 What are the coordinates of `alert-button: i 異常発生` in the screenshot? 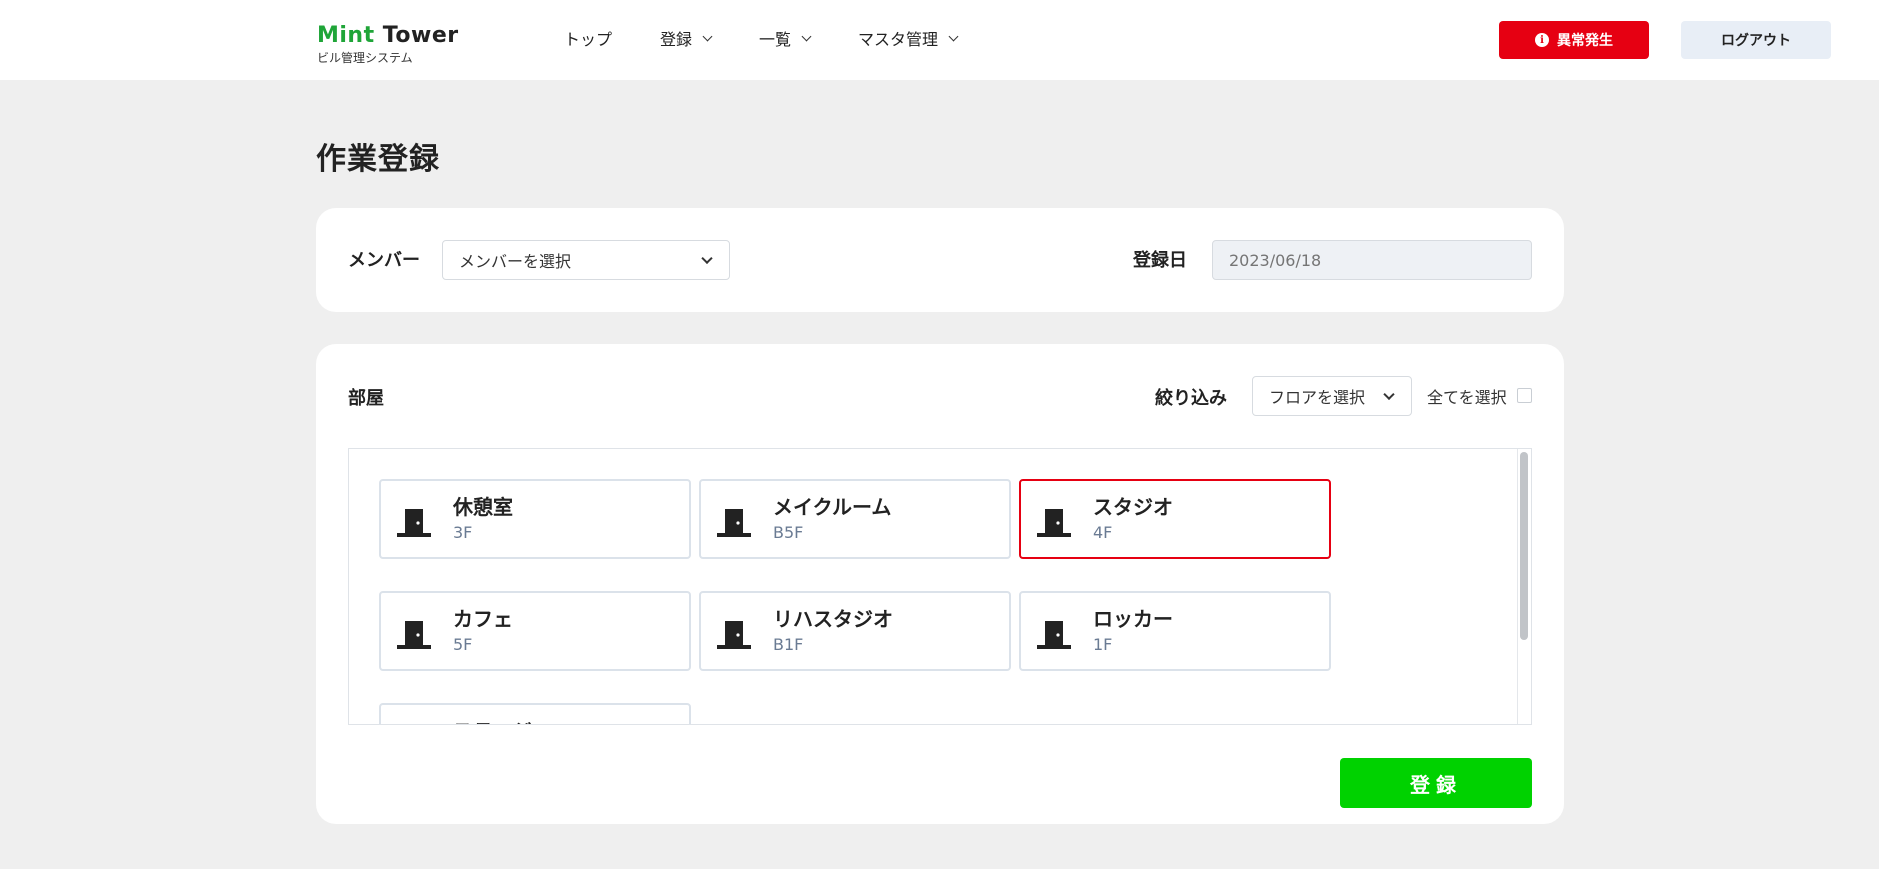 It's located at (1574, 40).